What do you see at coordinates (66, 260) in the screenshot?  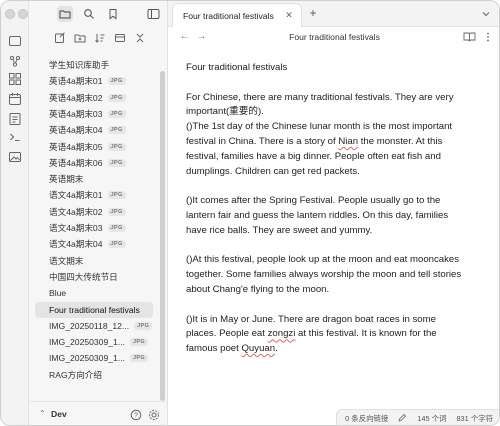 I see `file-name: 语文期末` at bounding box center [66, 260].